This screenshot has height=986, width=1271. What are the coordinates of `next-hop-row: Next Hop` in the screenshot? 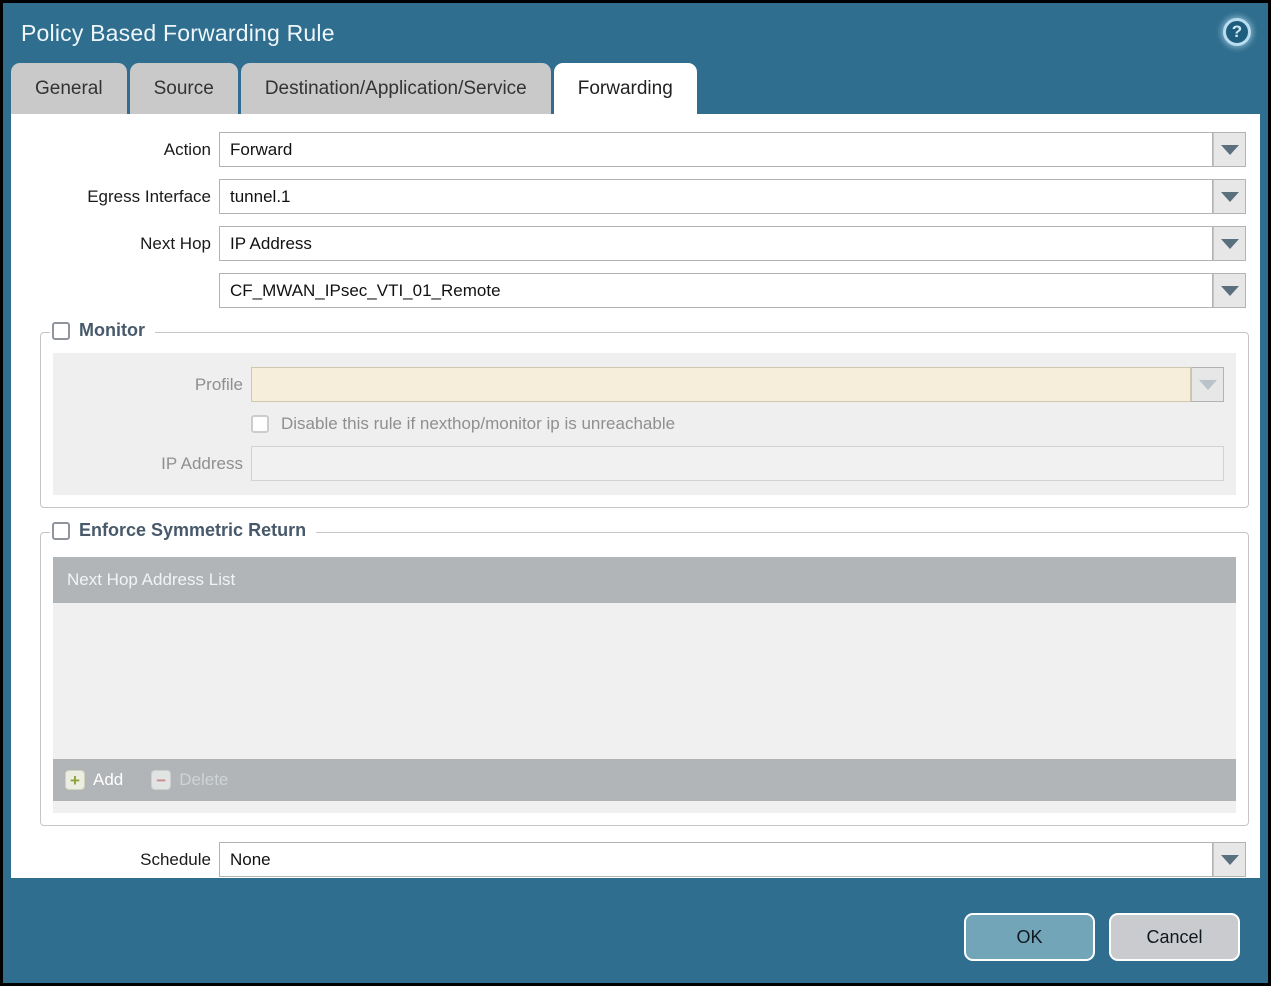 It's located at (635, 243).